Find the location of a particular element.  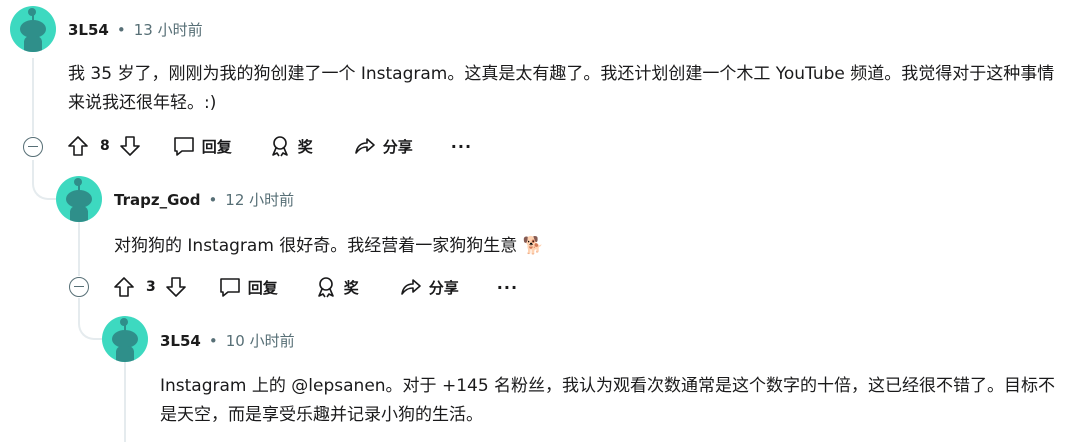

comment-actions: 3 回复 奖 分享 ··· is located at coordinates (315, 287).